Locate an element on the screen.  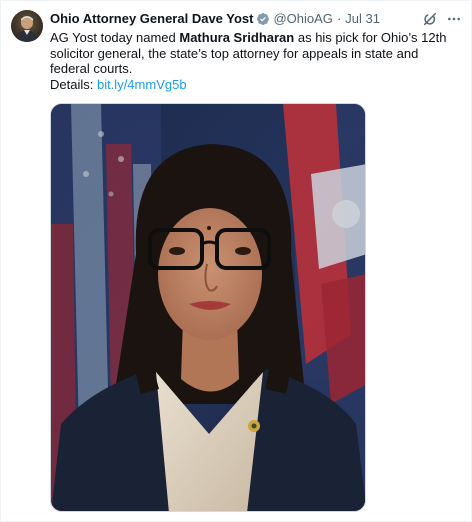
grok-icon is located at coordinates (430, 19).